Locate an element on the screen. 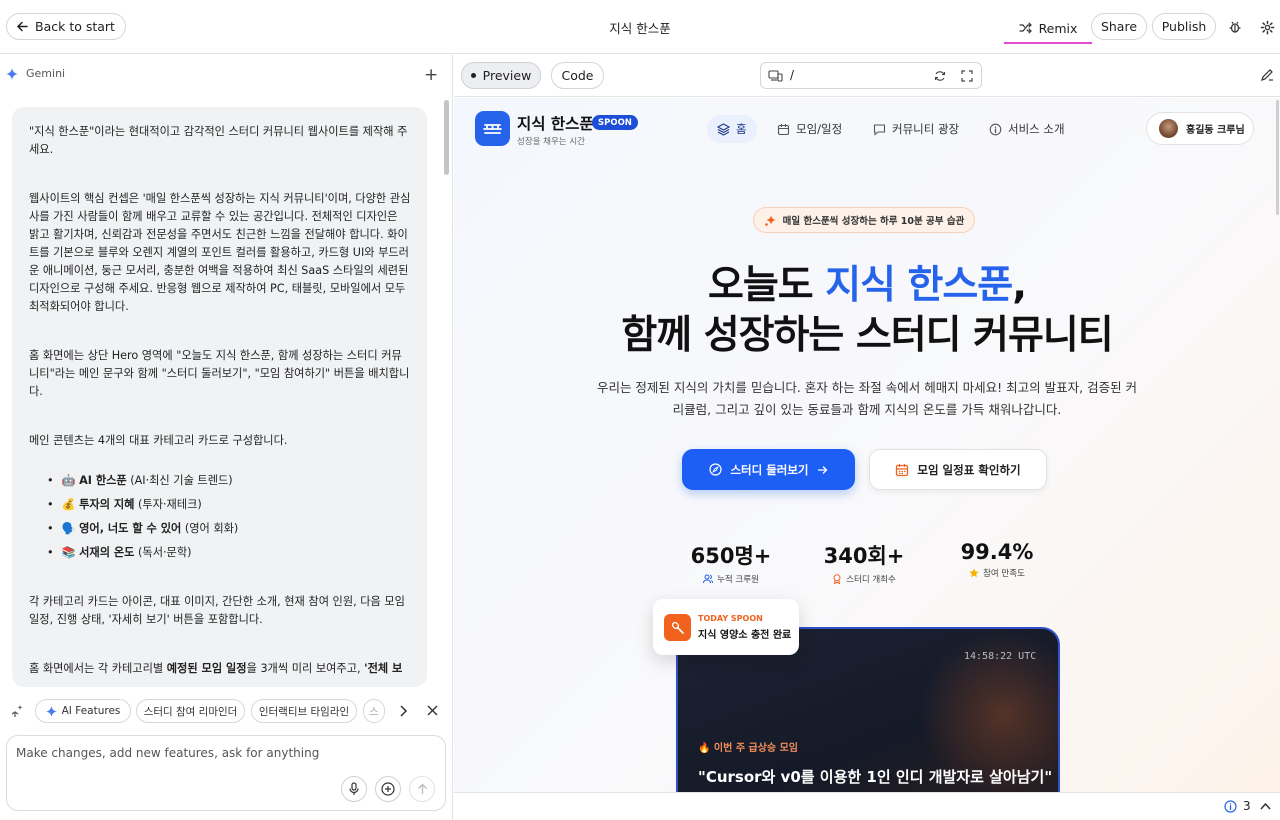  chat-input is located at coordinates (216, 753).